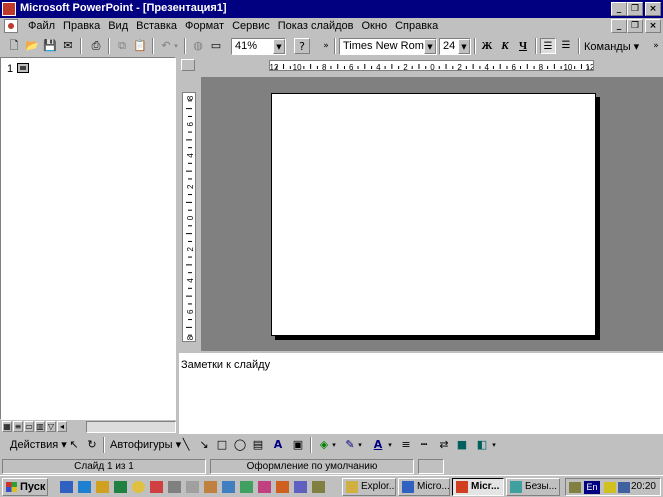  What do you see at coordinates (176, 46) in the screenshot?
I see `undo-dropdown-icon: ▾` at bounding box center [176, 46].